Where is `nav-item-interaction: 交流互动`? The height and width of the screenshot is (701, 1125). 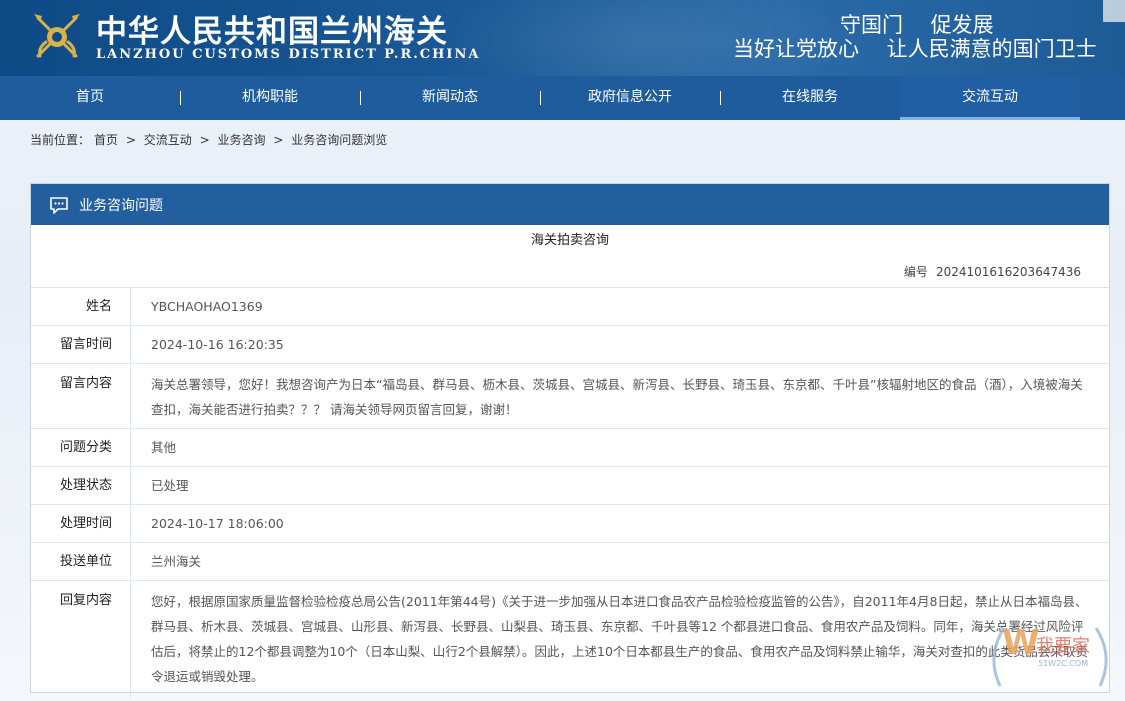 nav-item-interaction: 交流互动 is located at coordinates (990, 98).